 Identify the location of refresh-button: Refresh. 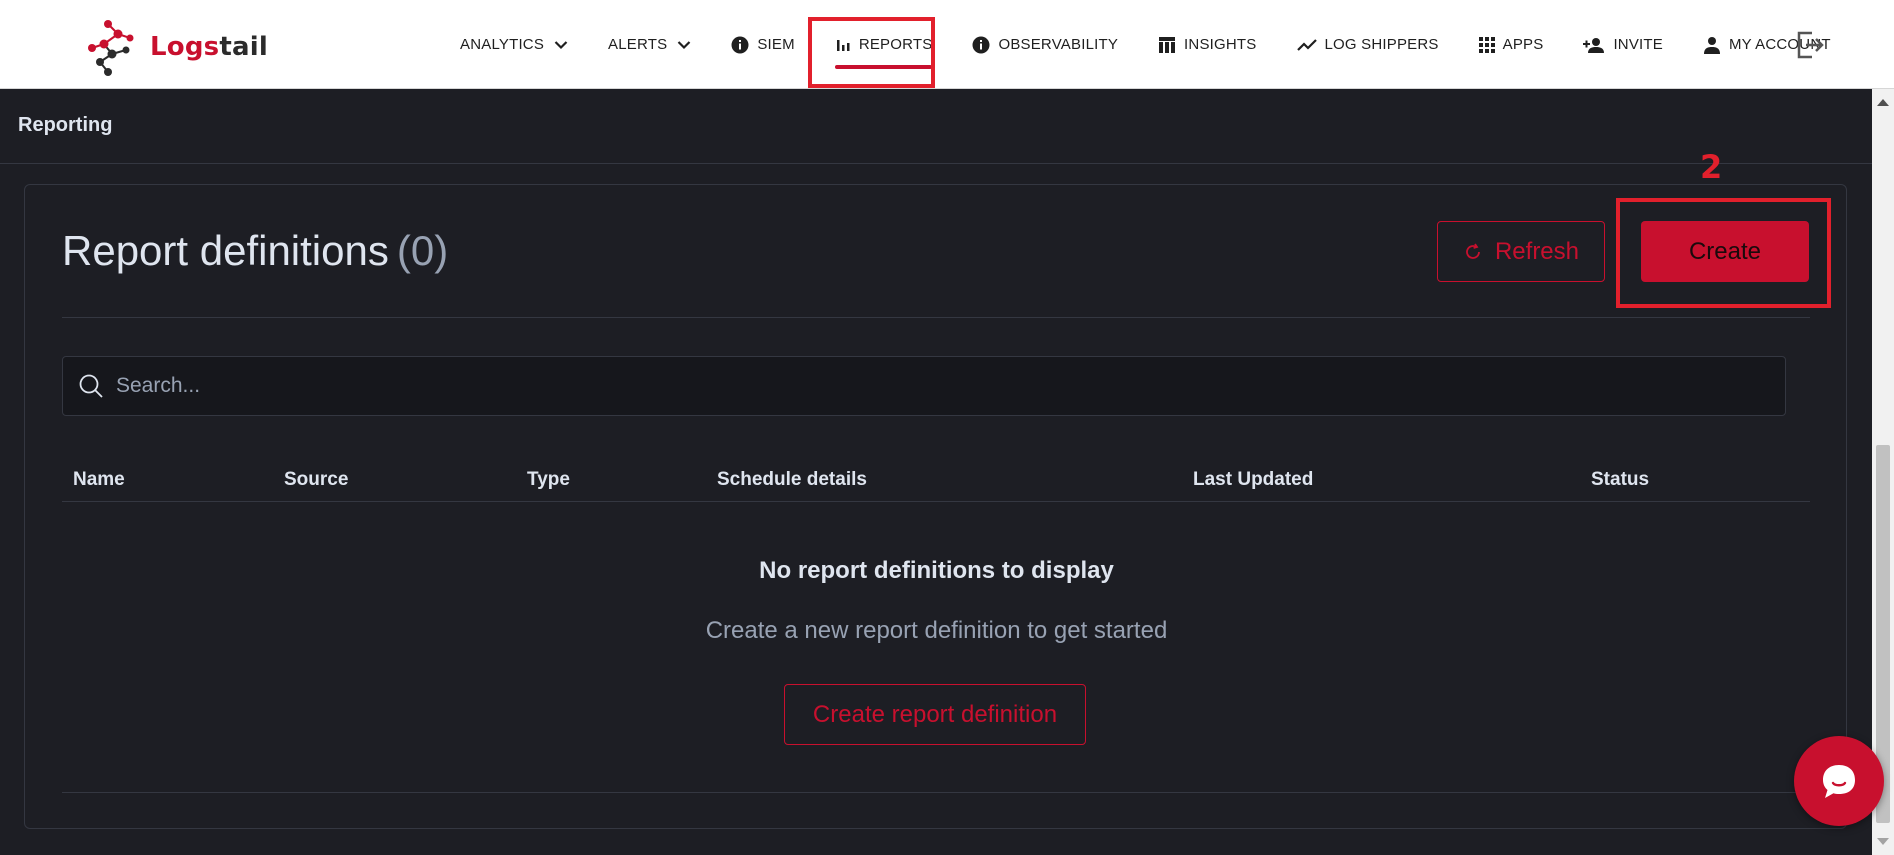
(1521, 251).